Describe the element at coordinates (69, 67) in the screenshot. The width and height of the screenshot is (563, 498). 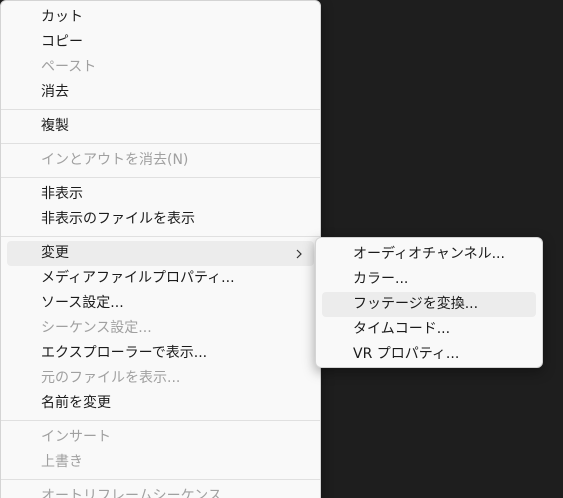
I see `menu-item-label: ペースト` at that location.